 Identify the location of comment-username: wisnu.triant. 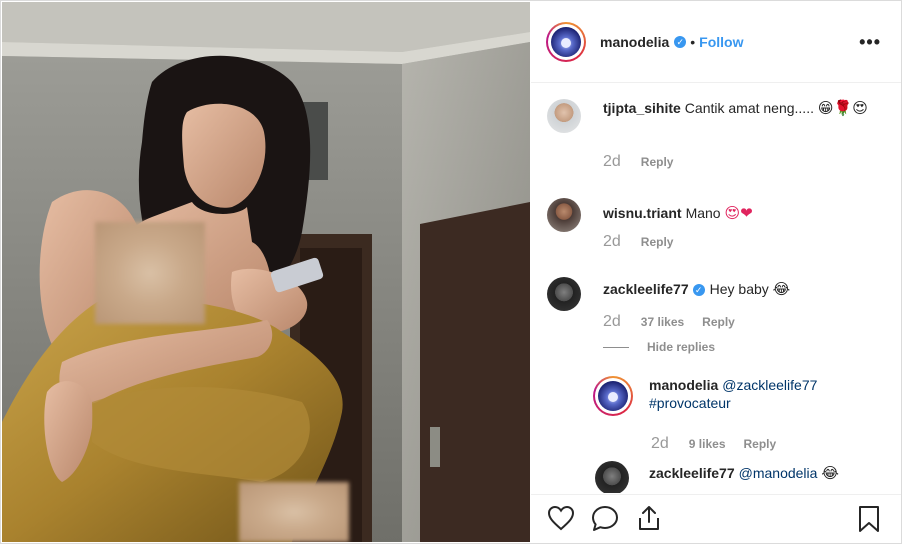
(642, 213).